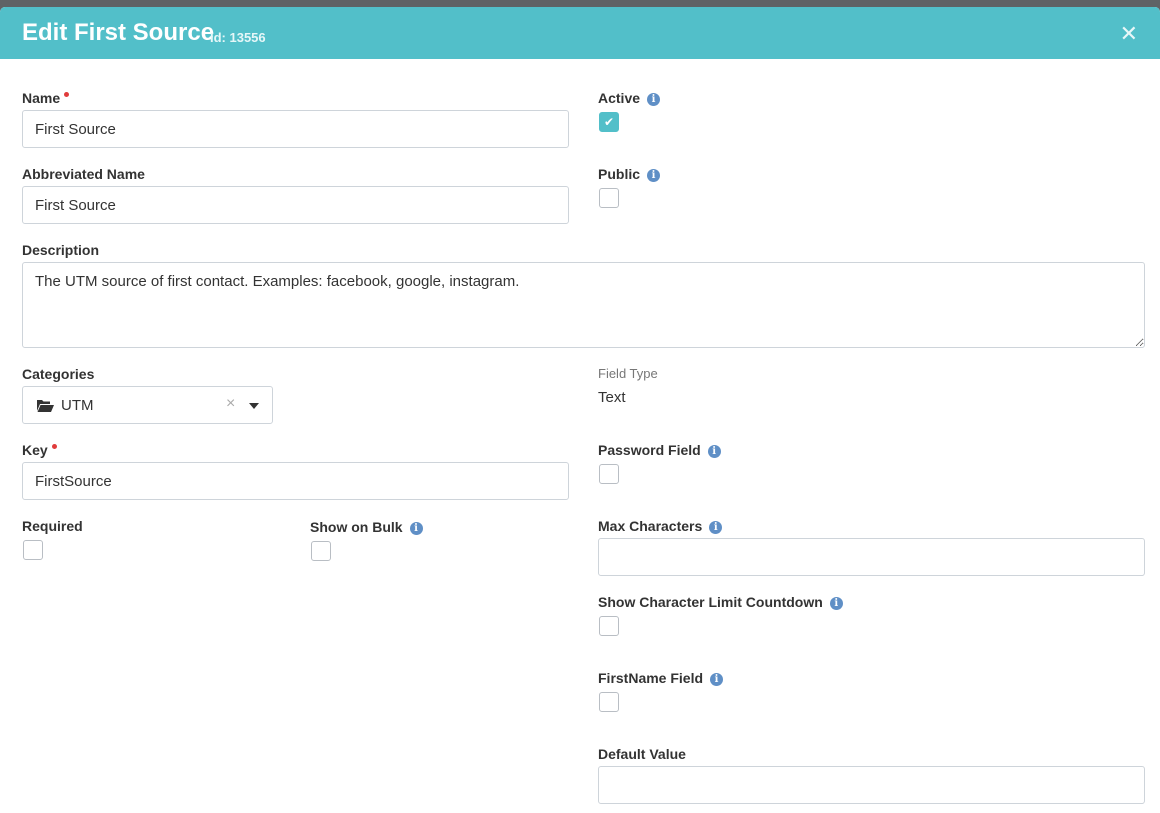 Image resolution: width=1160 pixels, height=813 pixels. Describe the element at coordinates (147, 405) in the screenshot. I see `categories-select: UTM ×` at that location.